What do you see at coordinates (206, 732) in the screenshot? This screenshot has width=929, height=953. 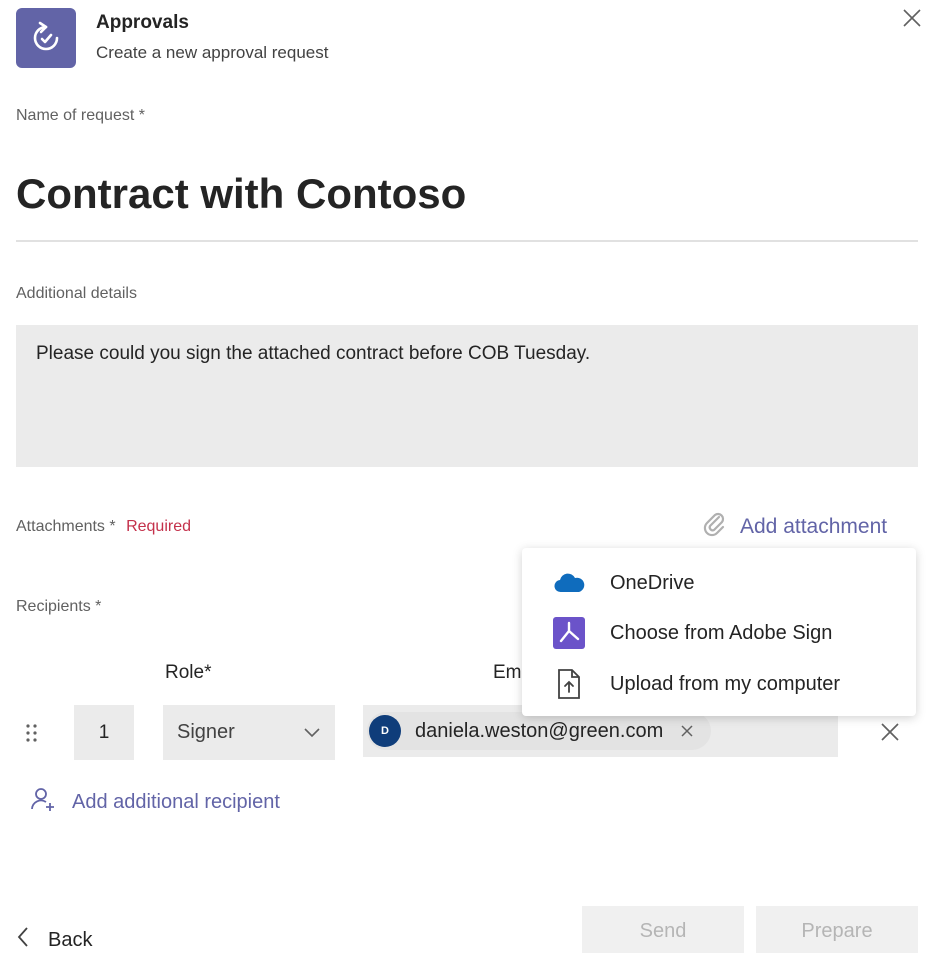 I see `role-selected-value: Signer` at bounding box center [206, 732].